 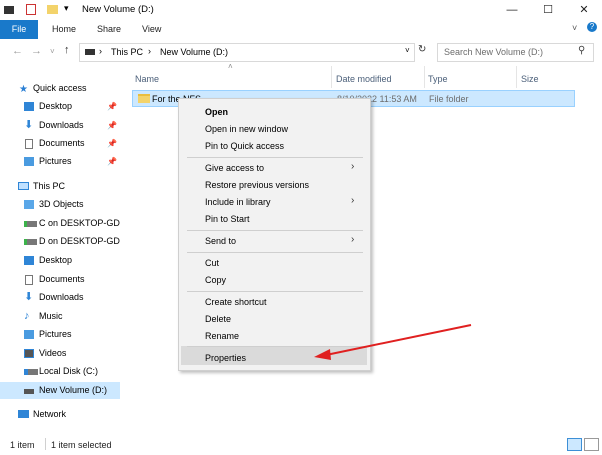 I want to click on sidebar-item-downloads: ⬇ Downloads 📌, so click(x=60, y=125).